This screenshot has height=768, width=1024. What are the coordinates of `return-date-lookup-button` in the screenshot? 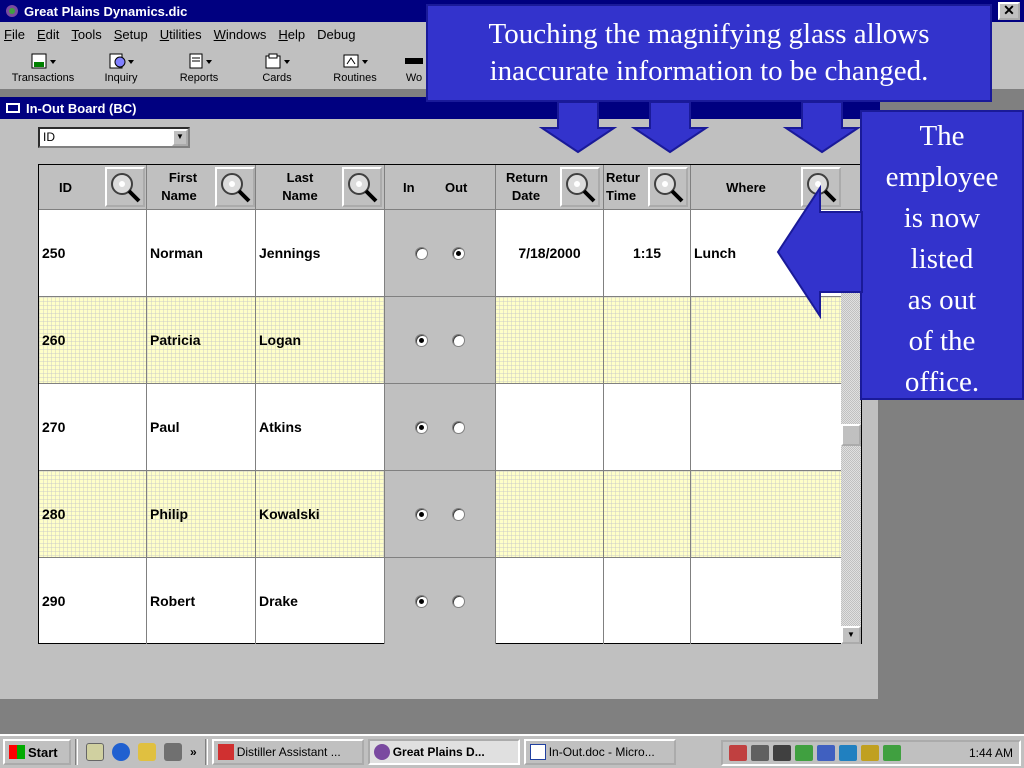 It's located at (580, 187).